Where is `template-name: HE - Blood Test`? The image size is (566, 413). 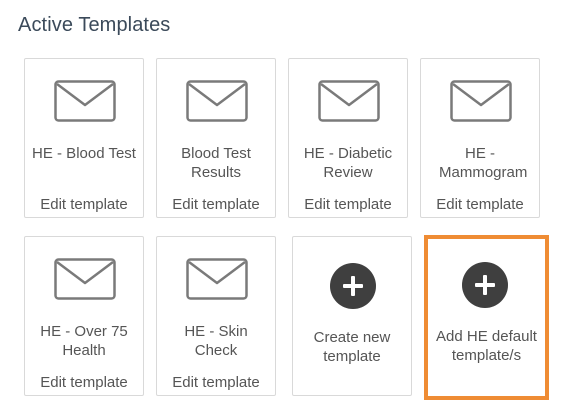 template-name: HE - Blood Test is located at coordinates (84, 153).